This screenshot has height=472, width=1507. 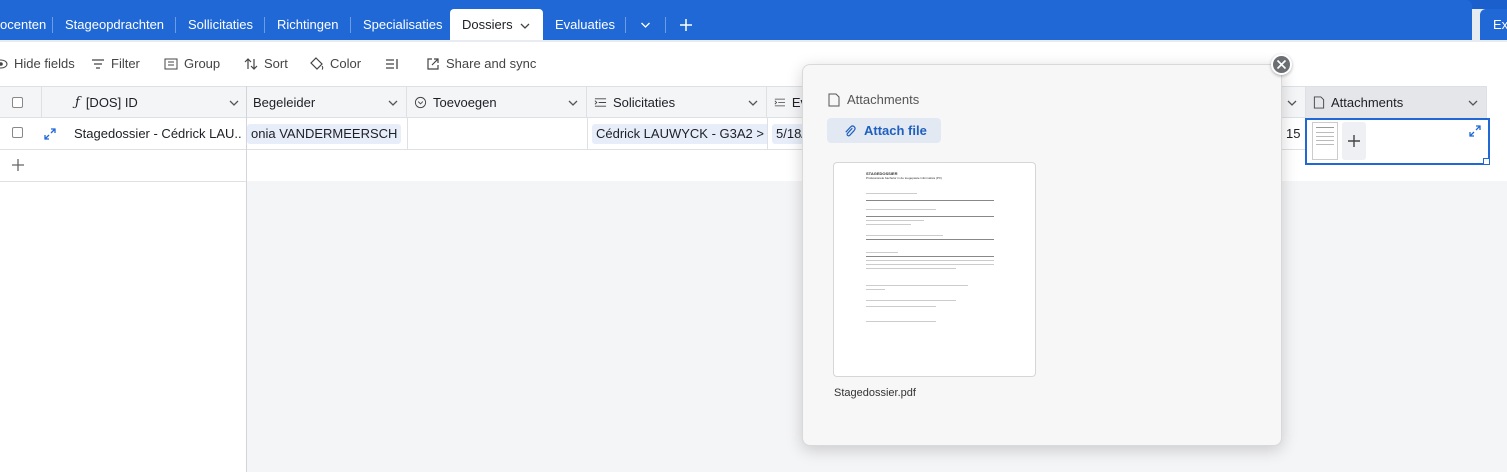 I want to click on select-all-header, so click(x=21, y=102).